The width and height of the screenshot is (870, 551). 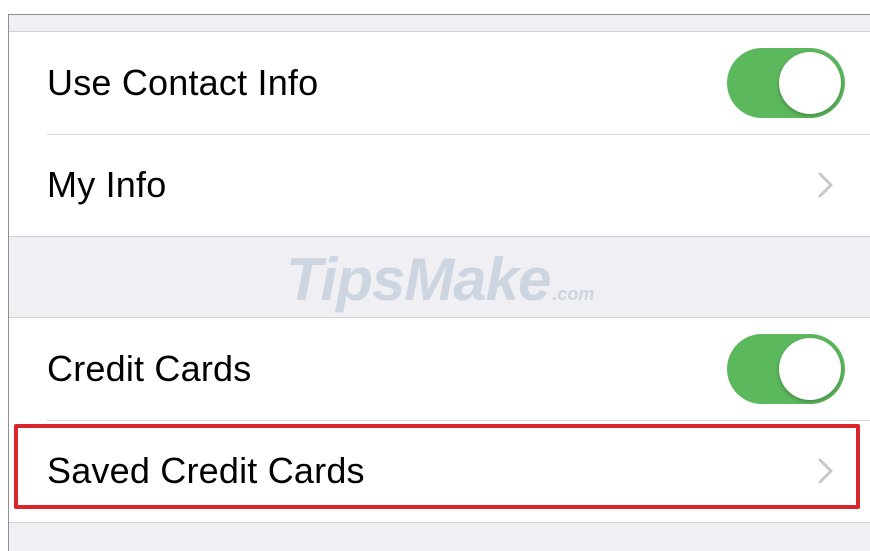 What do you see at coordinates (439, 23) in the screenshot?
I see `top-spacer` at bounding box center [439, 23].